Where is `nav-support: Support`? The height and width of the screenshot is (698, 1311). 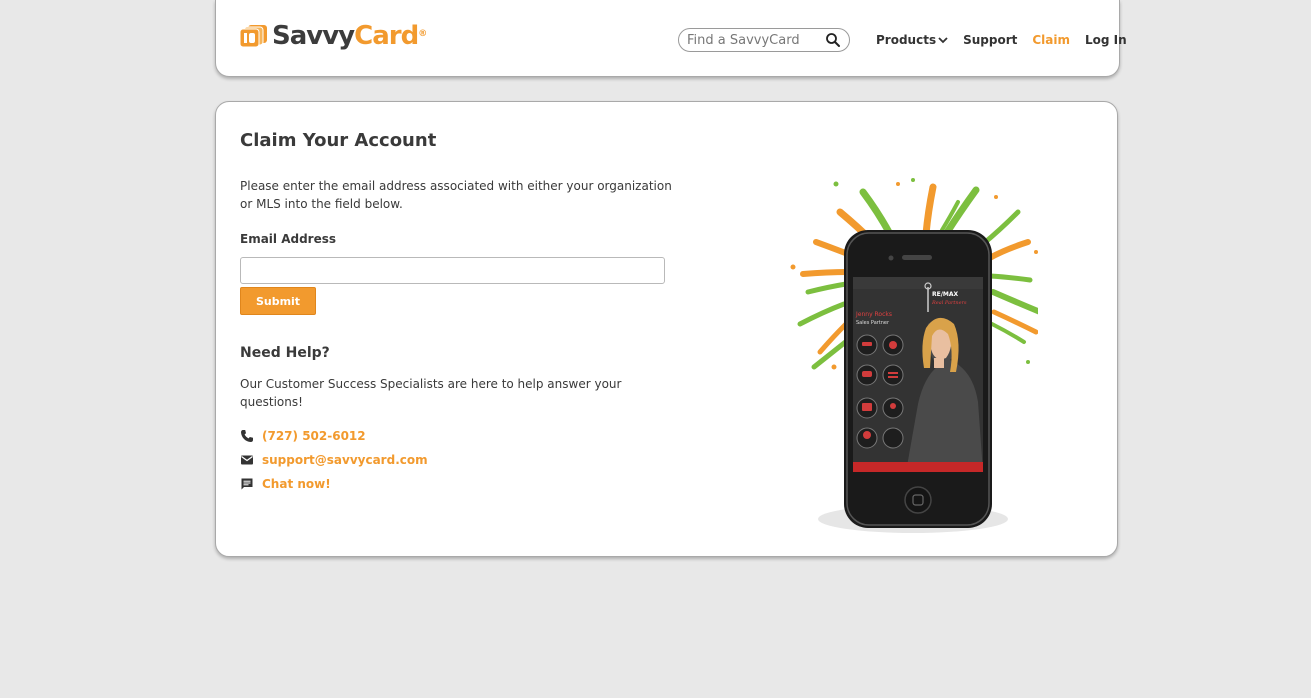
nav-support: Support is located at coordinates (990, 40).